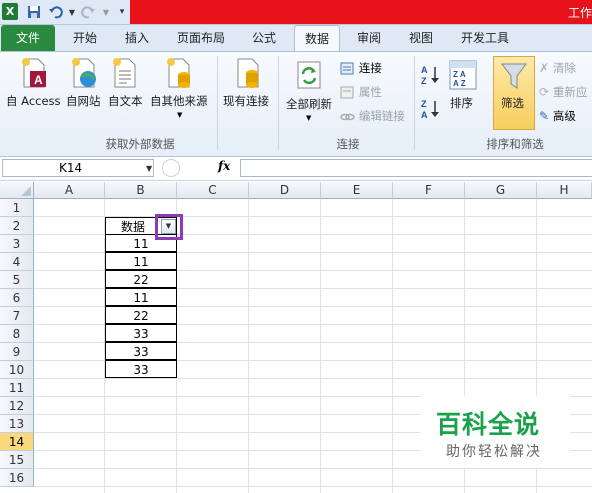 This screenshot has width=592, height=493. What do you see at coordinates (122, 12) in the screenshot?
I see `customize-icon: ▾` at bounding box center [122, 12].